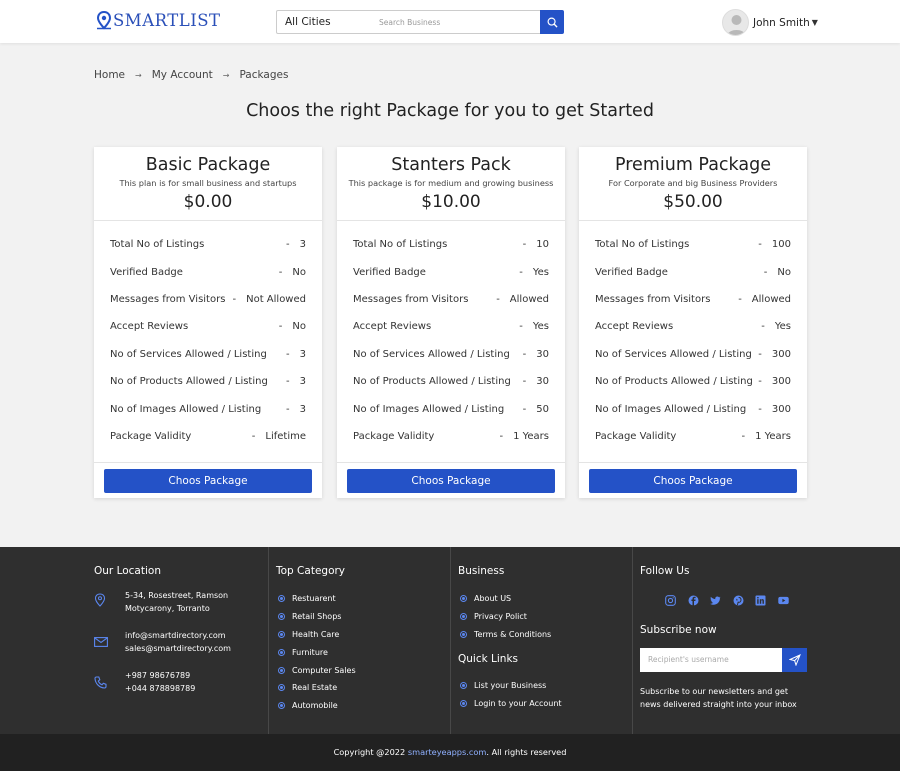 The height and width of the screenshot is (771, 900). What do you see at coordinates (177, 595) in the screenshot?
I see `address-line: 5-34, Rosestreet, Ramson` at bounding box center [177, 595].